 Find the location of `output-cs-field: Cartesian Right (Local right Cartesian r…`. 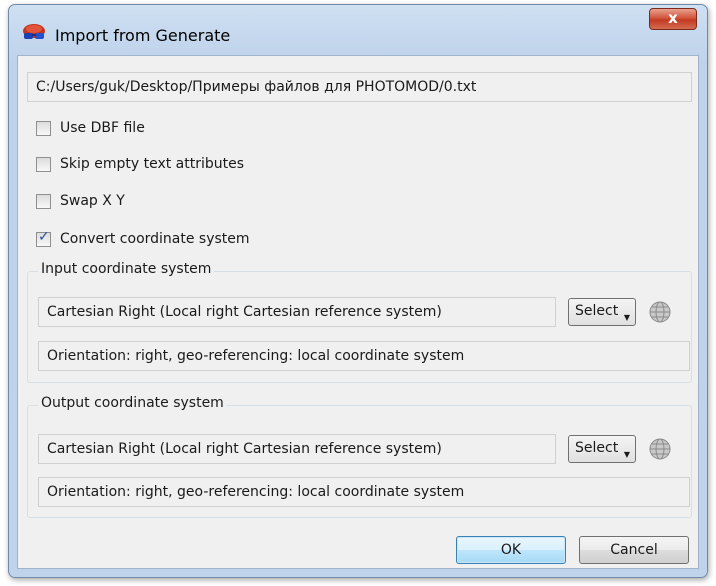

output-cs-field: Cartesian Right (Local right Cartesian r… is located at coordinates (297, 449).